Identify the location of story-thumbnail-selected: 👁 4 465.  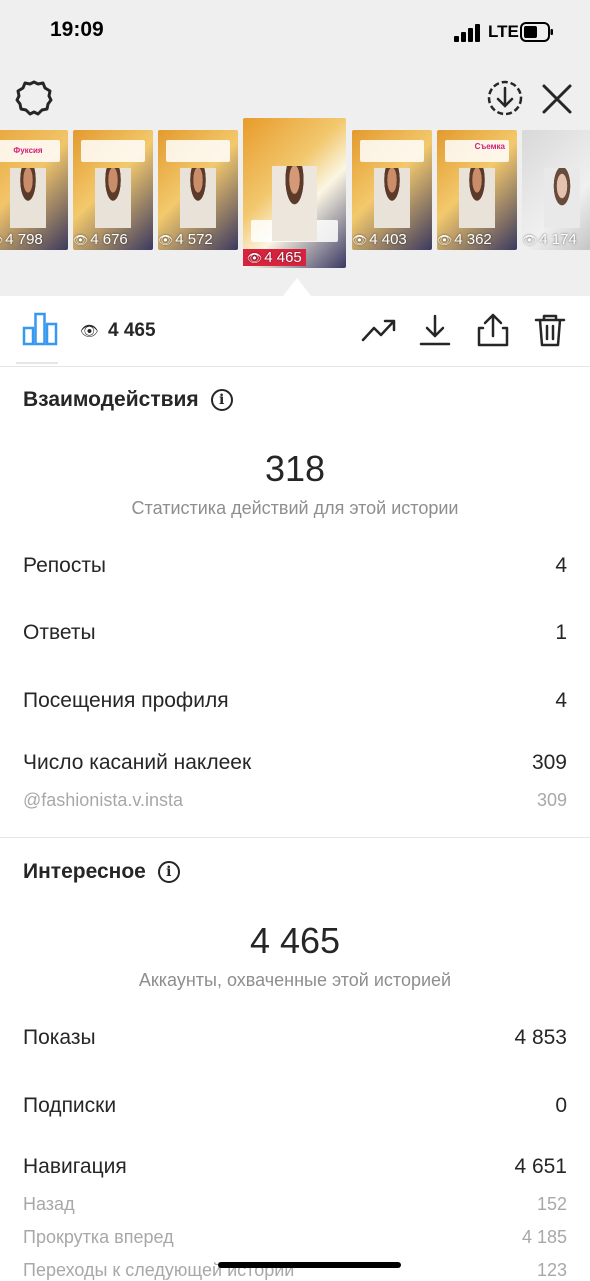
(294, 193).